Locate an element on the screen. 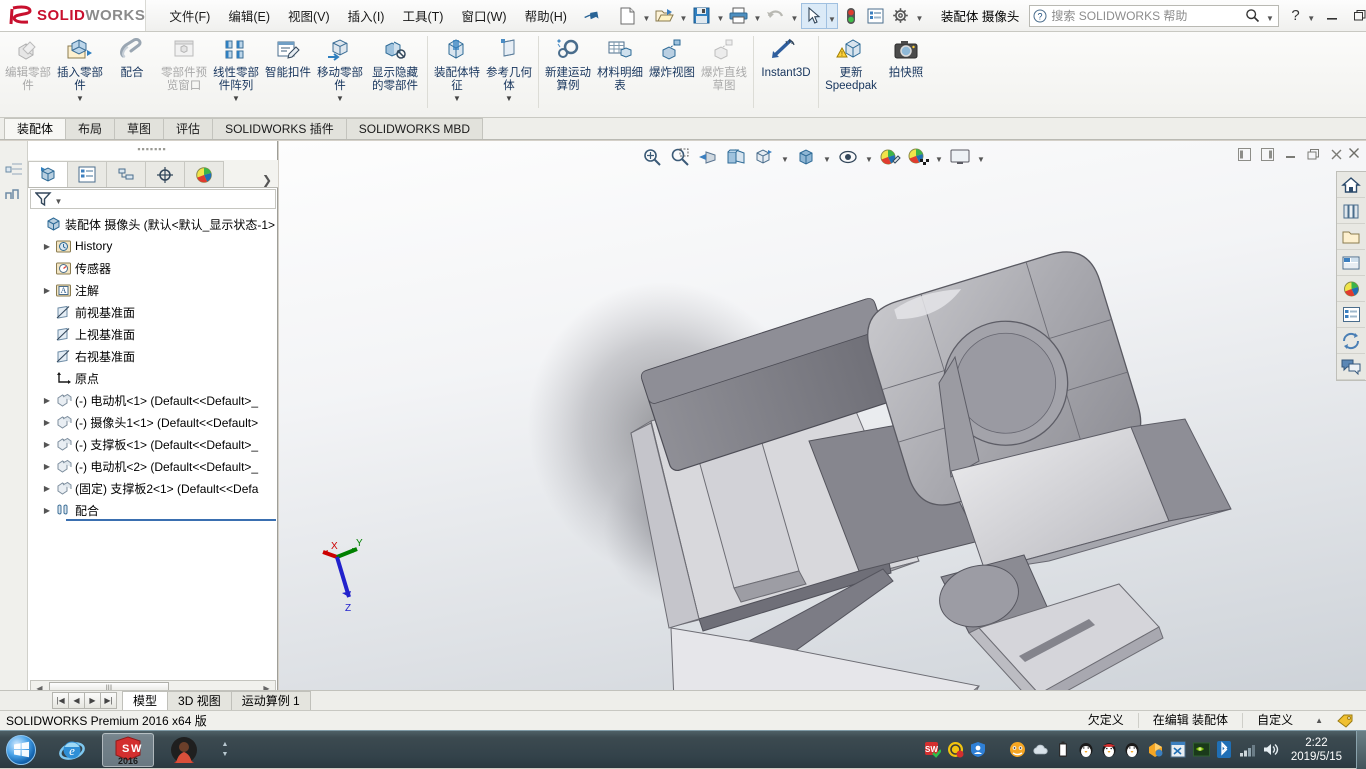  tree-item-component-4: ▶ (-) 电动机<2> (Default<<Default>_ is located at coordinates (154, 466).